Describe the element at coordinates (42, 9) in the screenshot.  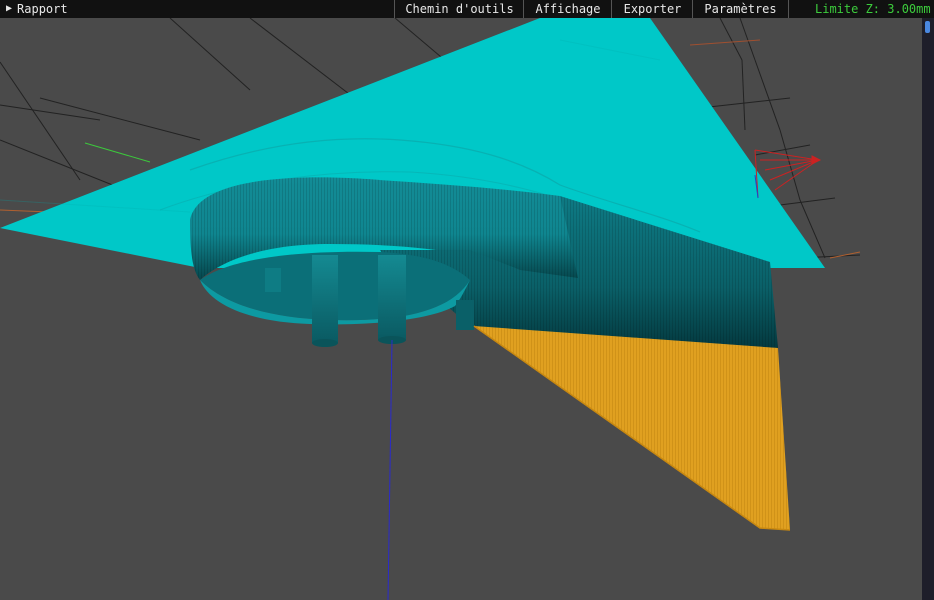
I see `report-label: Rapport` at that location.